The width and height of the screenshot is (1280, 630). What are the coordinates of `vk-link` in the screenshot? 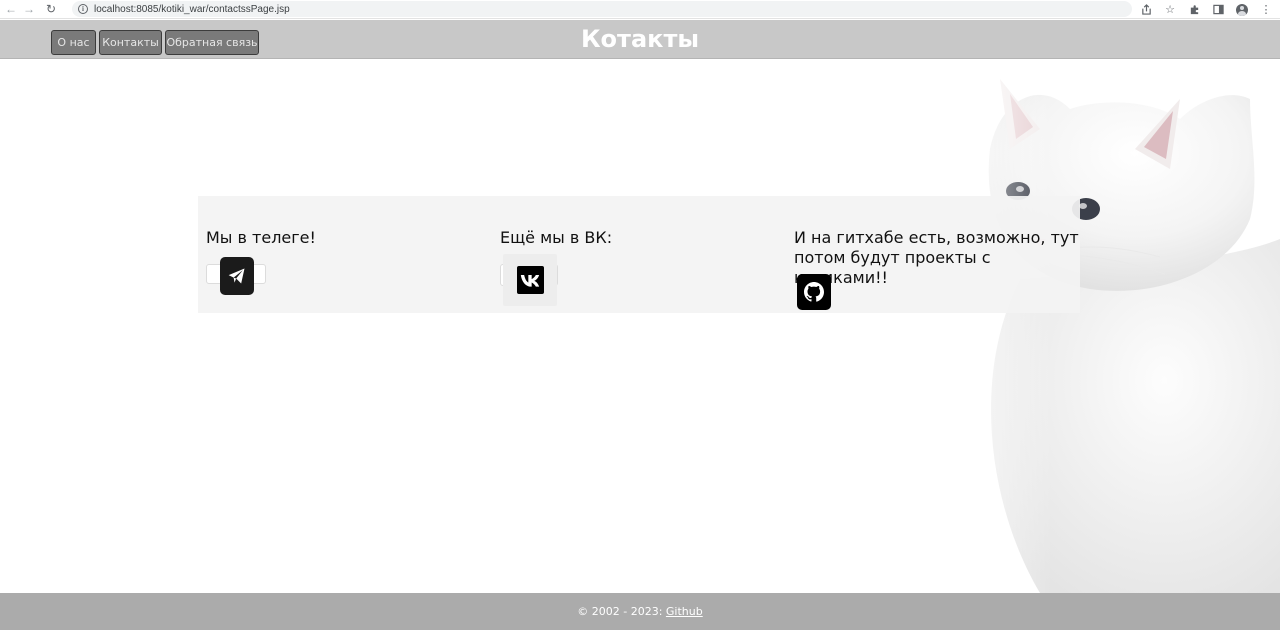 It's located at (530, 280).